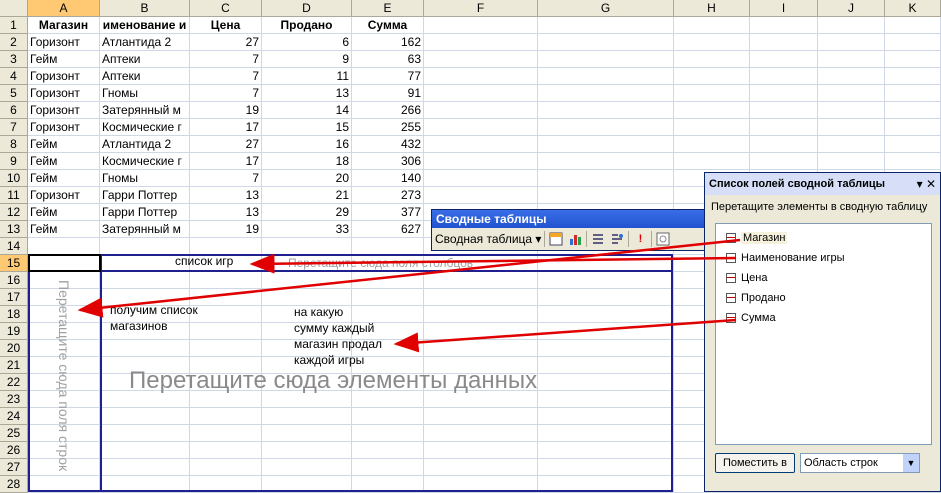 The image size is (941, 493). Describe the element at coordinates (409, 278) in the screenshot. I see `arrow-stores` at that location.